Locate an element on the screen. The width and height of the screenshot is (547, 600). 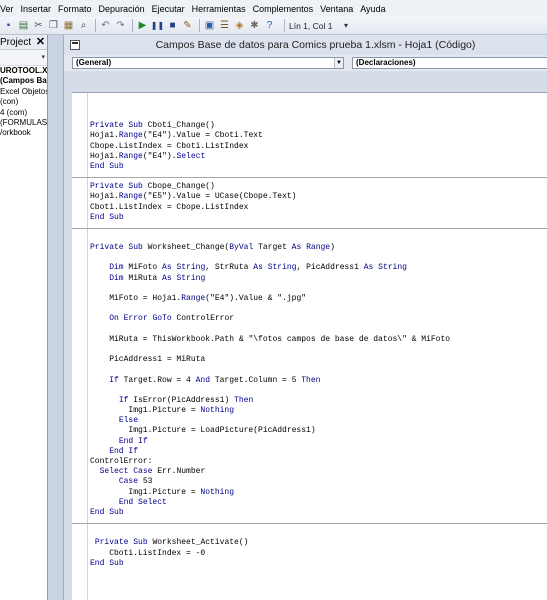
code-line: Private Sub Worksheet_Activate() is located at coordinates (318, 543).